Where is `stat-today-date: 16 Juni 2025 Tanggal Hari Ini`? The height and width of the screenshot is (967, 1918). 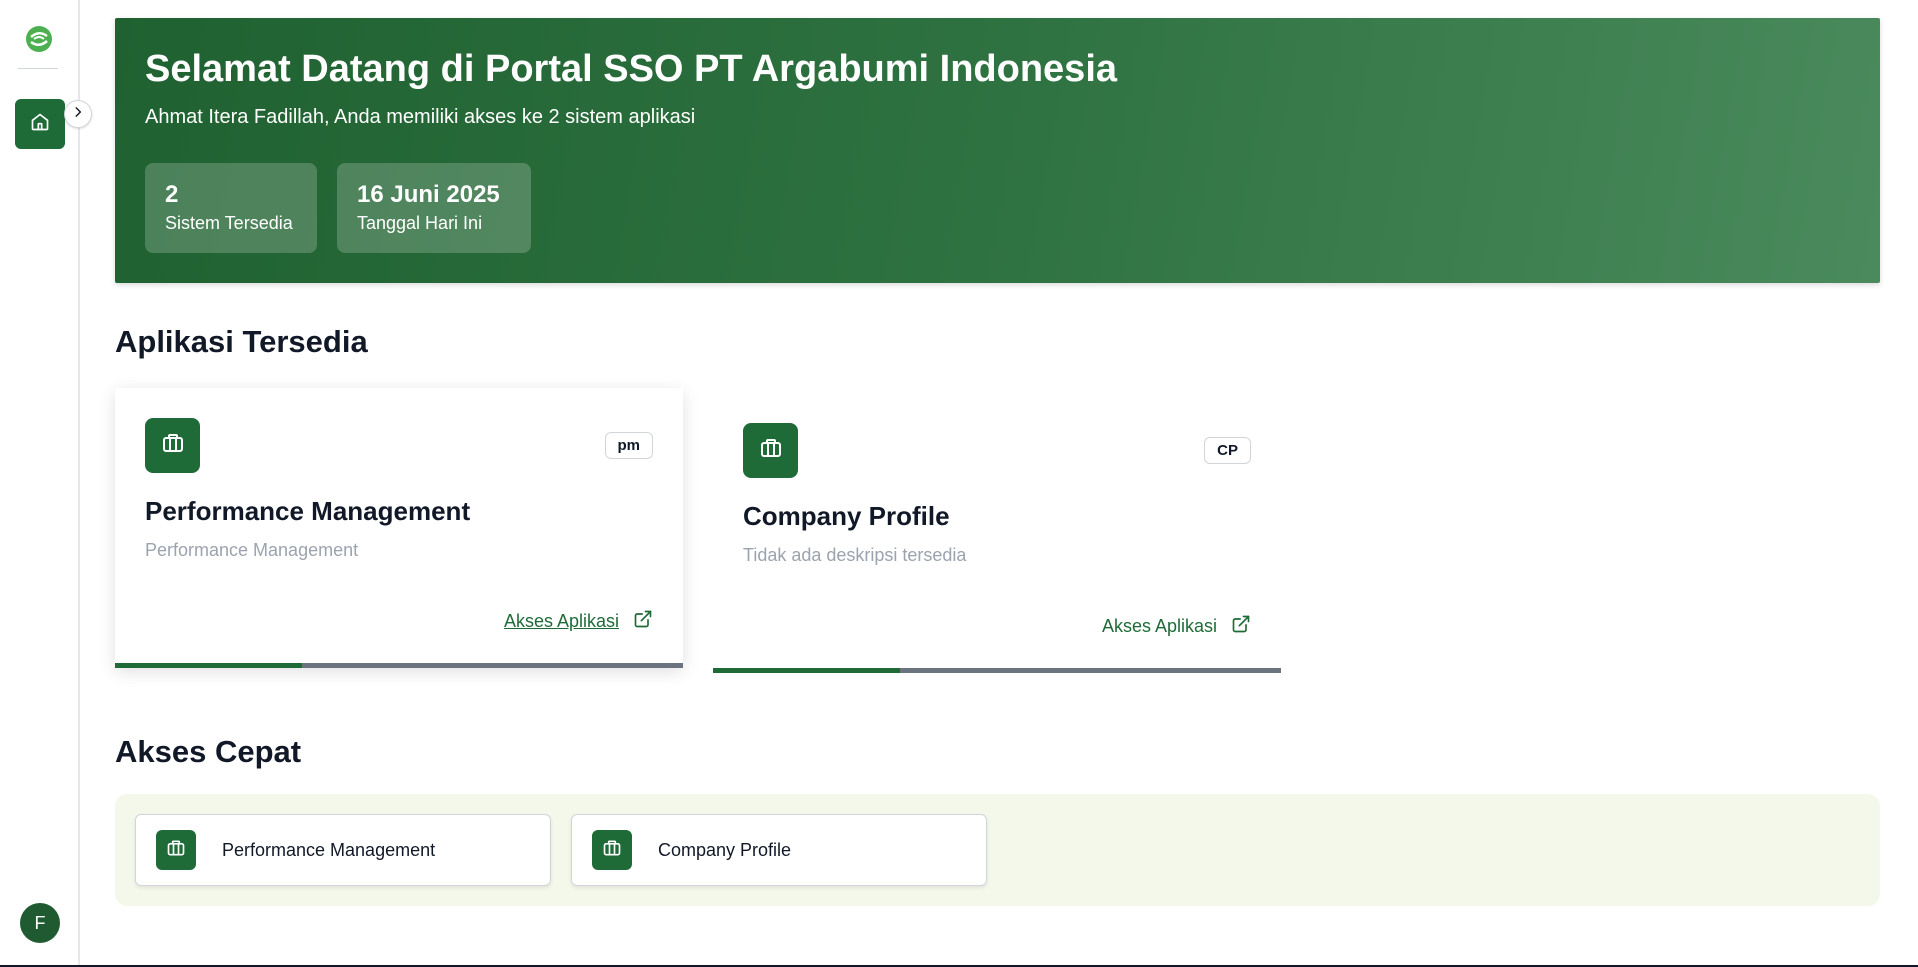
stat-today-date: 16 Juni 2025 Tanggal Hari Ini is located at coordinates (434, 208).